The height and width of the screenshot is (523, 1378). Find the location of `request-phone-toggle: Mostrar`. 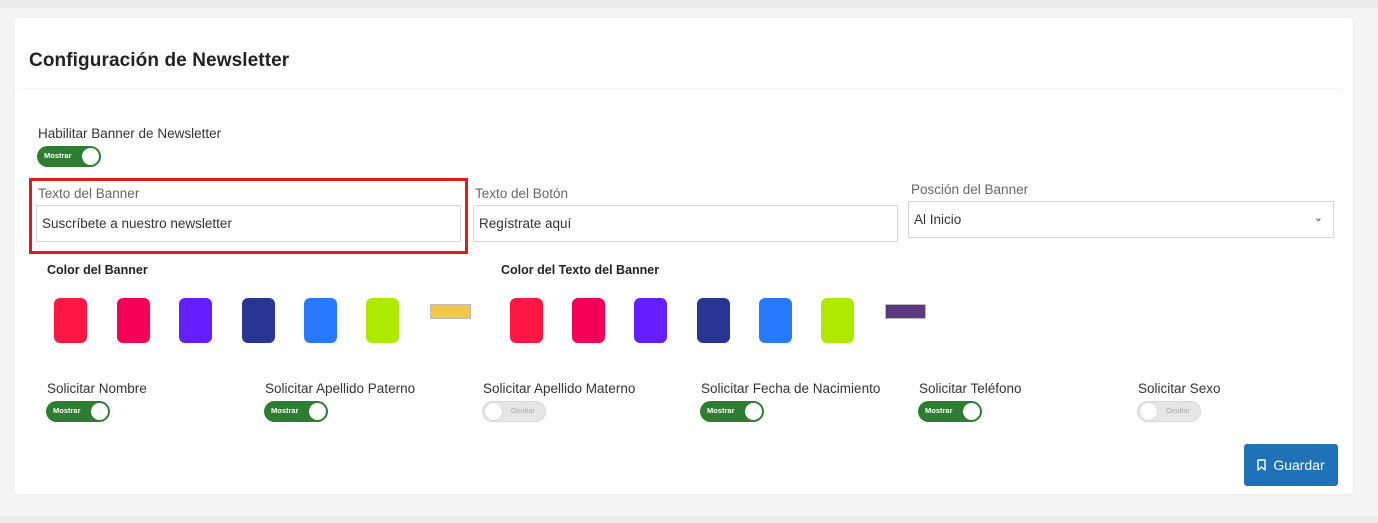

request-phone-toggle: Mostrar is located at coordinates (950, 411).